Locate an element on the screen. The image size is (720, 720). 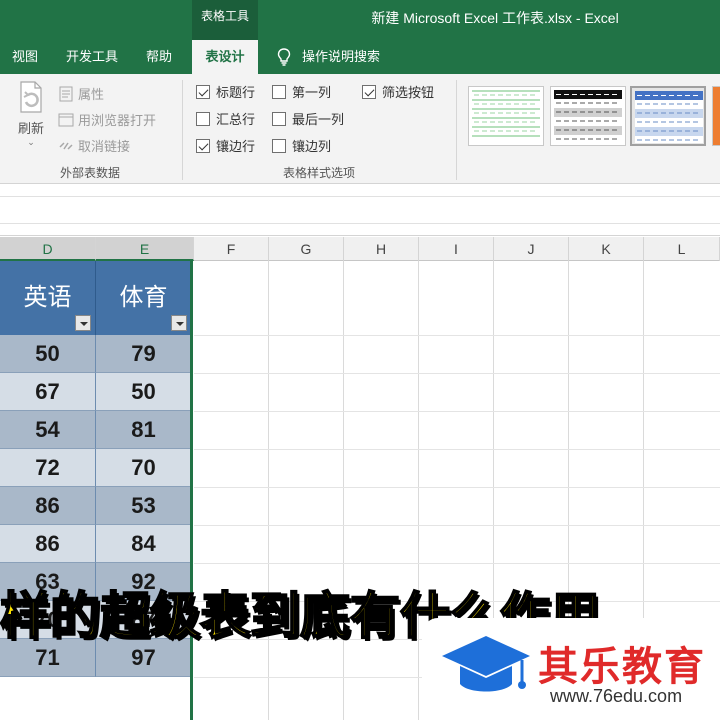
external-data-group-label: 外部表数据 is located at coordinates (89, 173).